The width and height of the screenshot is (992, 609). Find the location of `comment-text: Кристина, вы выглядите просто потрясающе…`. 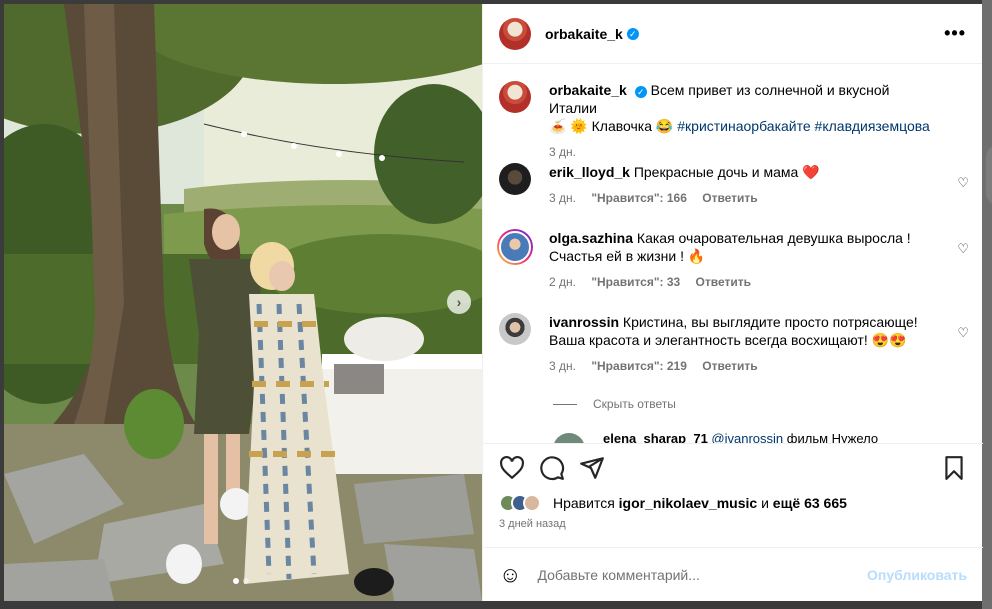

comment-text: Кристина, вы выглядите просто потрясающе… is located at coordinates (770, 322).